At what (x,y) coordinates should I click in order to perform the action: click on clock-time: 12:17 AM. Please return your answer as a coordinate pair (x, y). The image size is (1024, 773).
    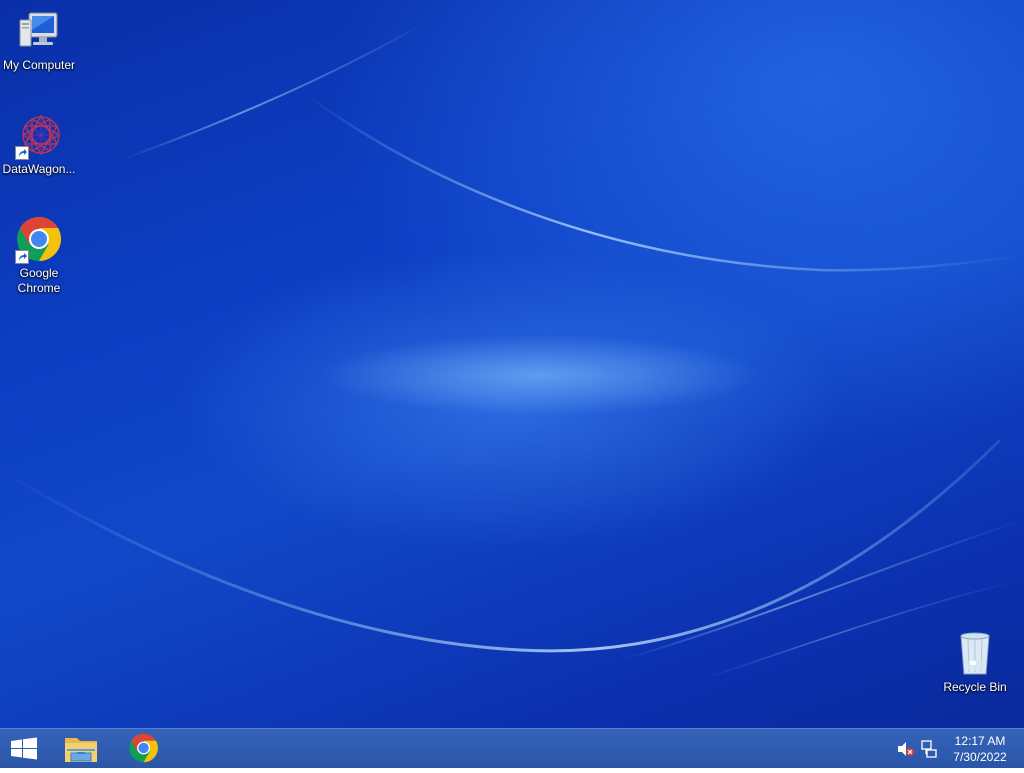
    Looking at the image, I should click on (980, 741).